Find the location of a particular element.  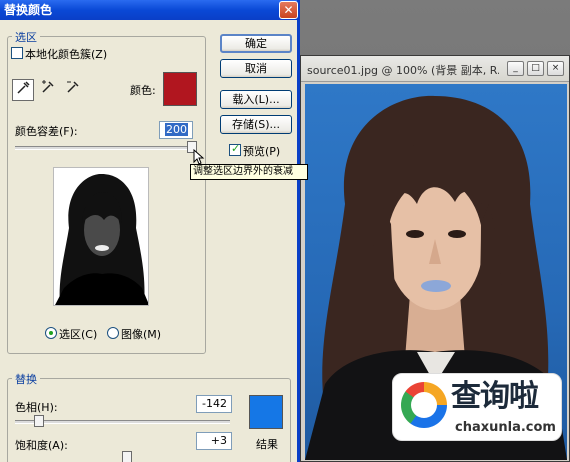

dialog-titlebar: 替换颜色 ✕ is located at coordinates (149, 10).